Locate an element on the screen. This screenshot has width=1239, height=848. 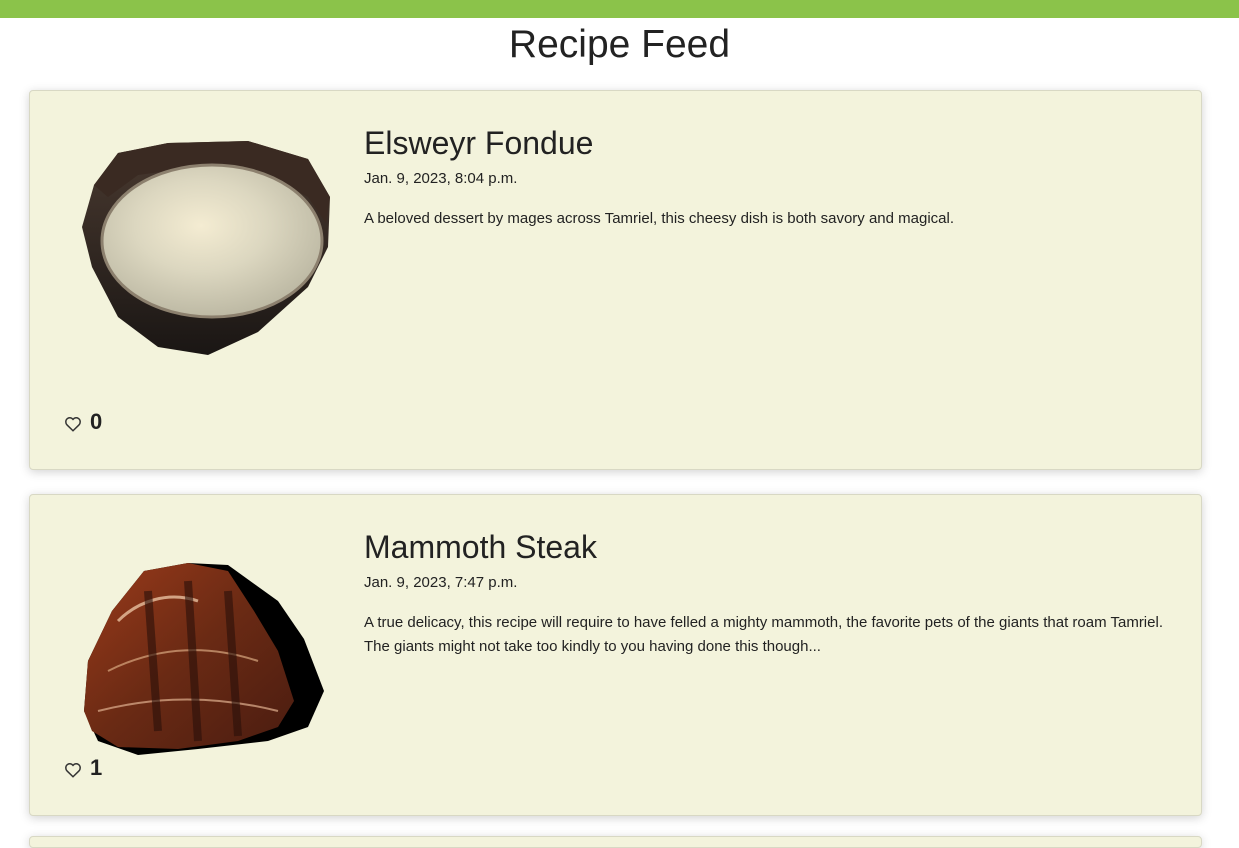
like-count: 1 is located at coordinates (96, 767).